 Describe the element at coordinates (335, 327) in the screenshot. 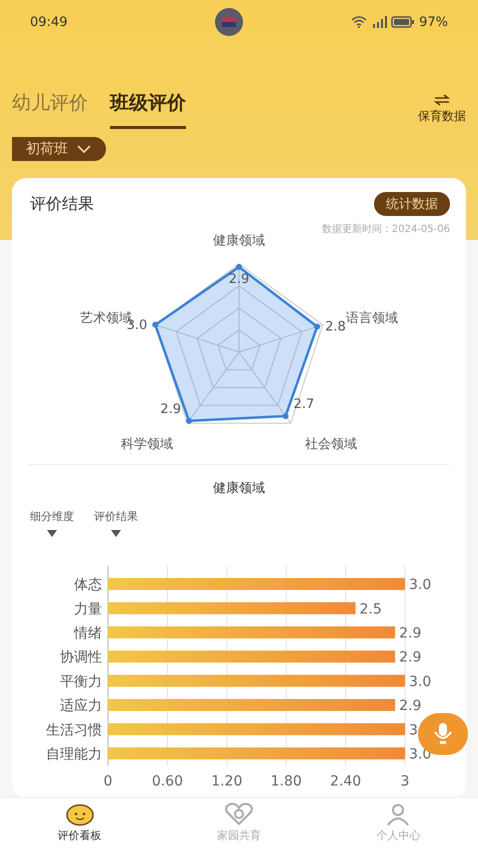

I see `value-label: 2.8` at that location.